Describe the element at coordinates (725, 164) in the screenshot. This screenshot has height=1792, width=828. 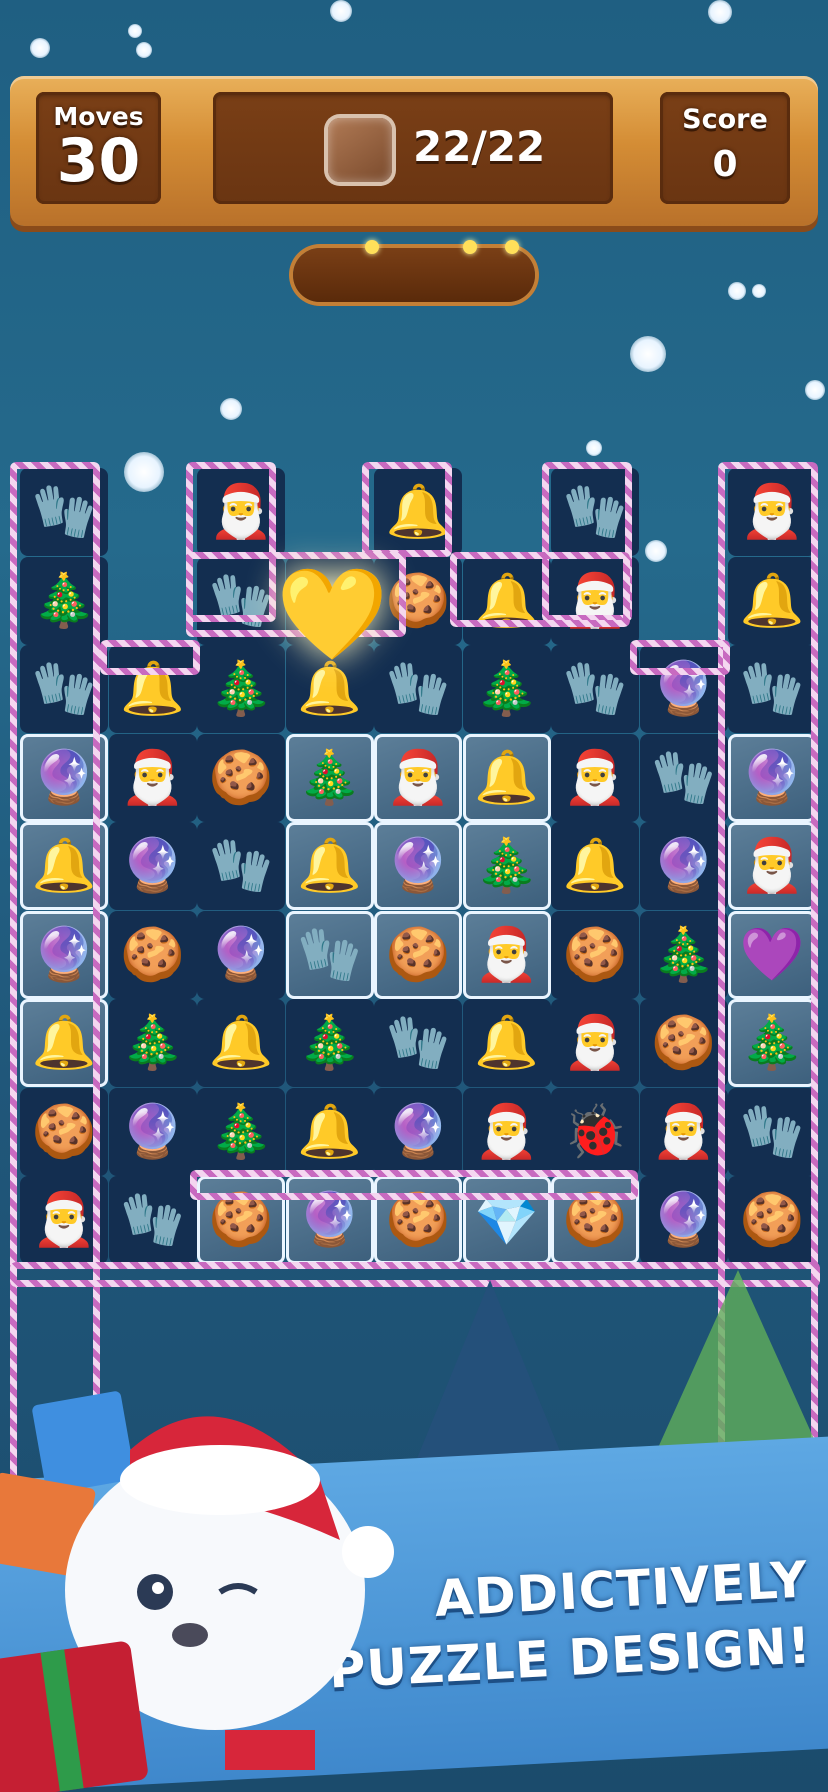
I see `score-value: 0` at that location.